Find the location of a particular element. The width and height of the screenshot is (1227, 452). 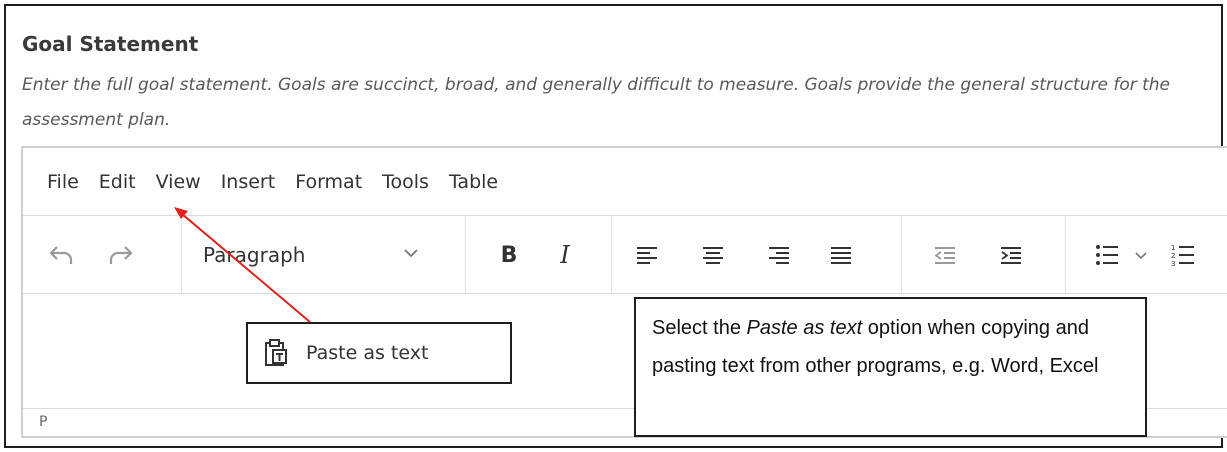

block-format-value: Paragraph is located at coordinates (254, 255).